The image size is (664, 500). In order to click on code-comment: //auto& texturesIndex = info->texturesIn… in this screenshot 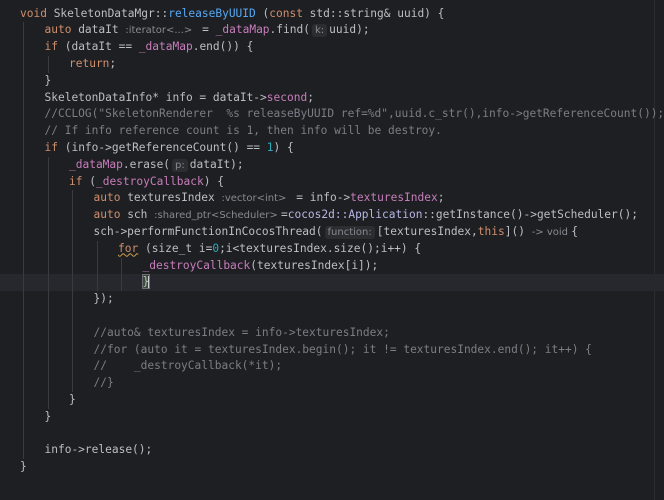, I will do `click(241, 332)`.